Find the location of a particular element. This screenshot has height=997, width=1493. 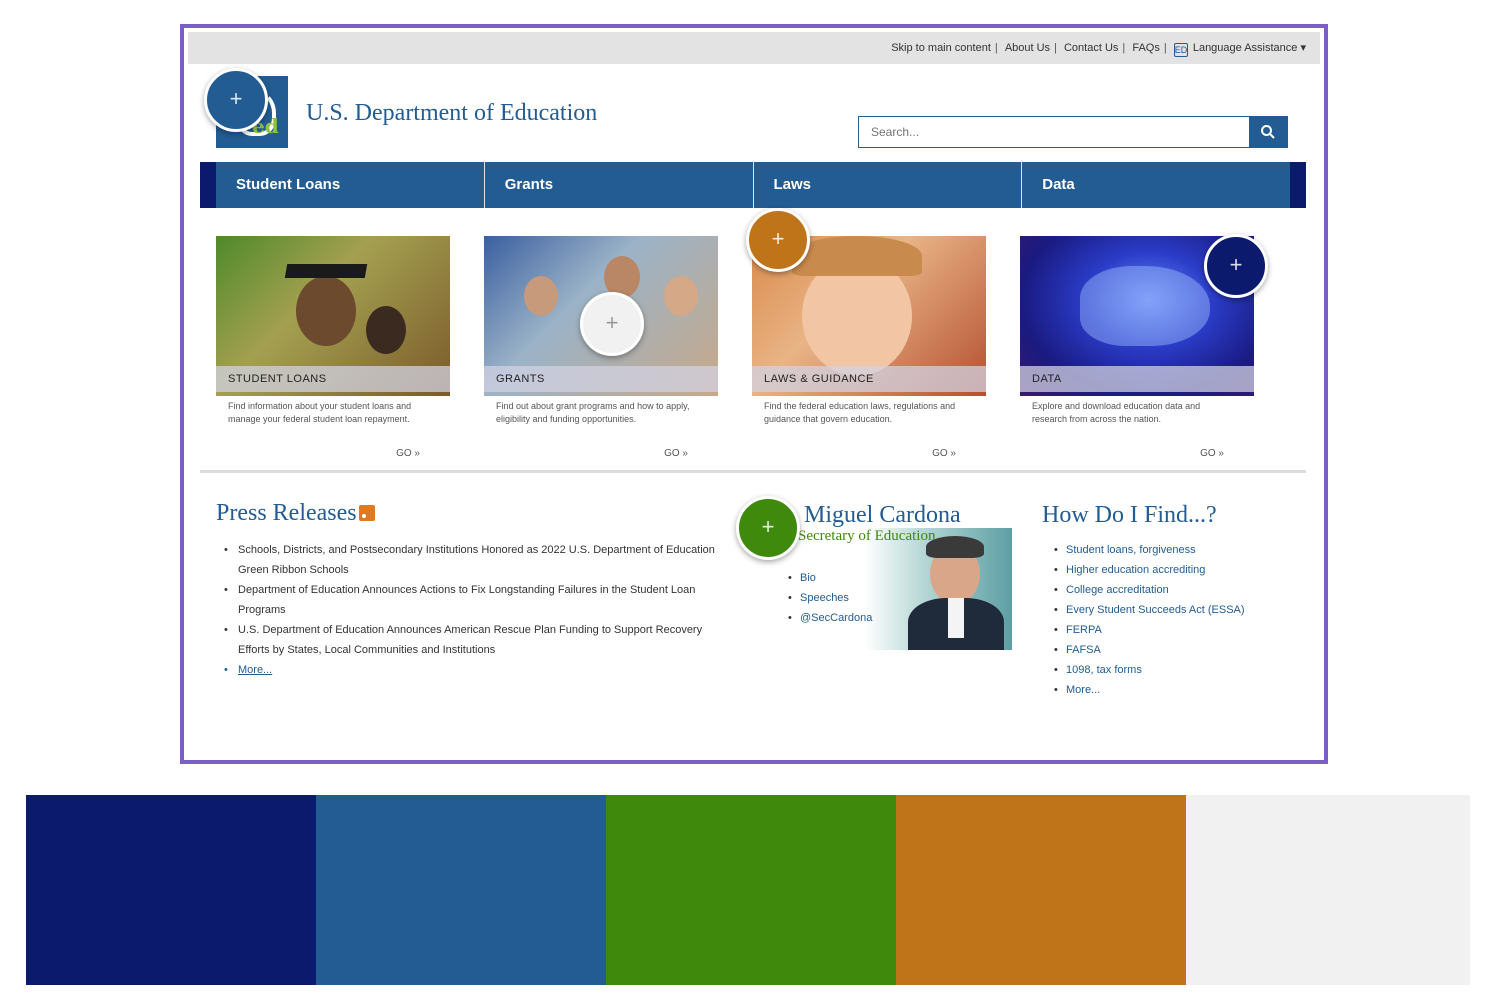

card-caption: GRANTS is located at coordinates (601, 379).